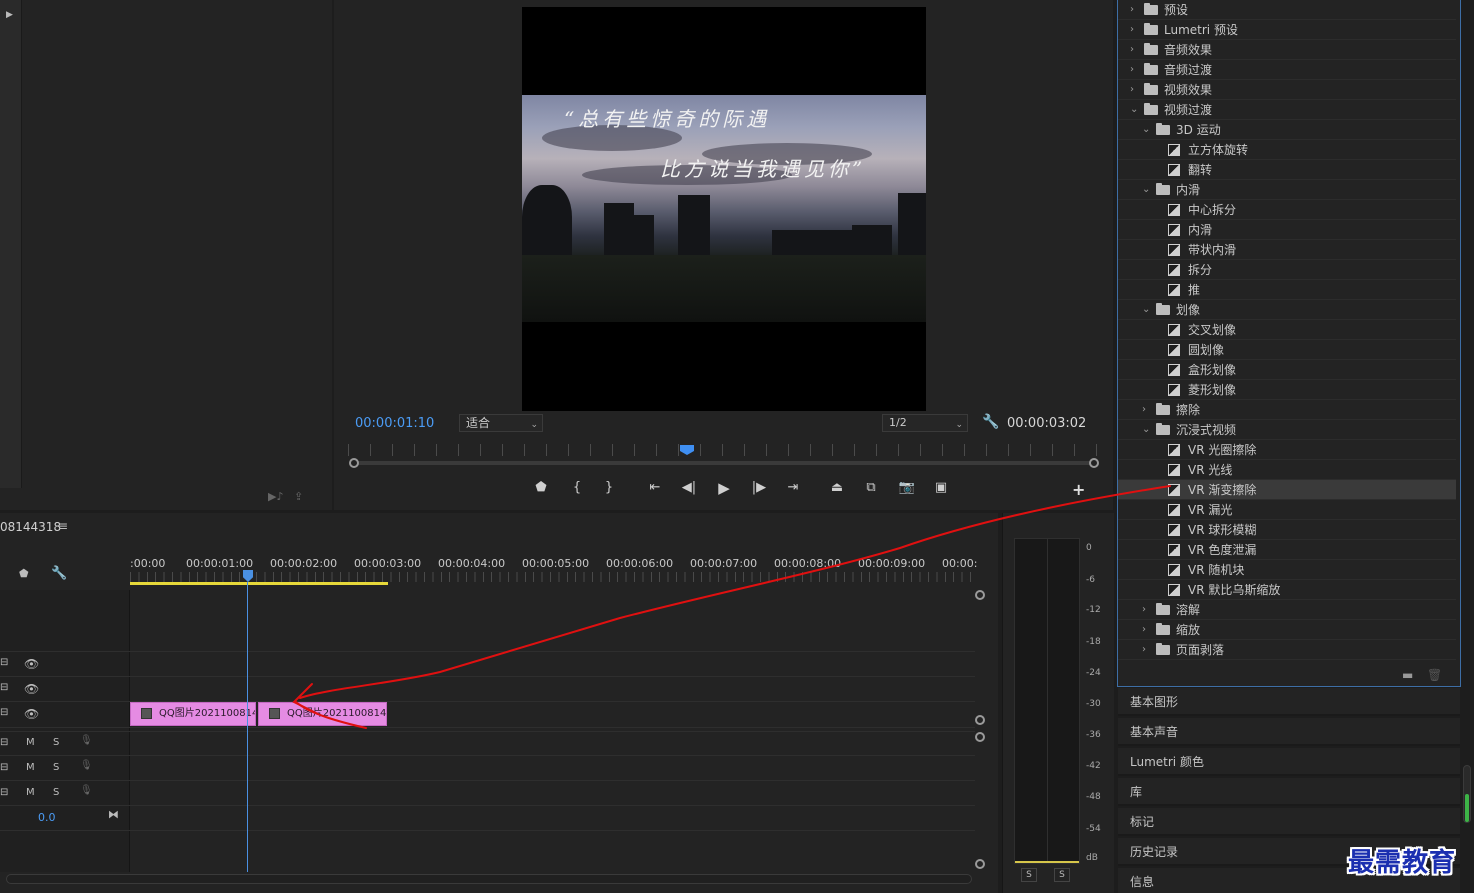 The image size is (1474, 893). What do you see at coordinates (394, 423) in the screenshot?
I see `current-timecode: 00:00:01:10` at bounding box center [394, 423].